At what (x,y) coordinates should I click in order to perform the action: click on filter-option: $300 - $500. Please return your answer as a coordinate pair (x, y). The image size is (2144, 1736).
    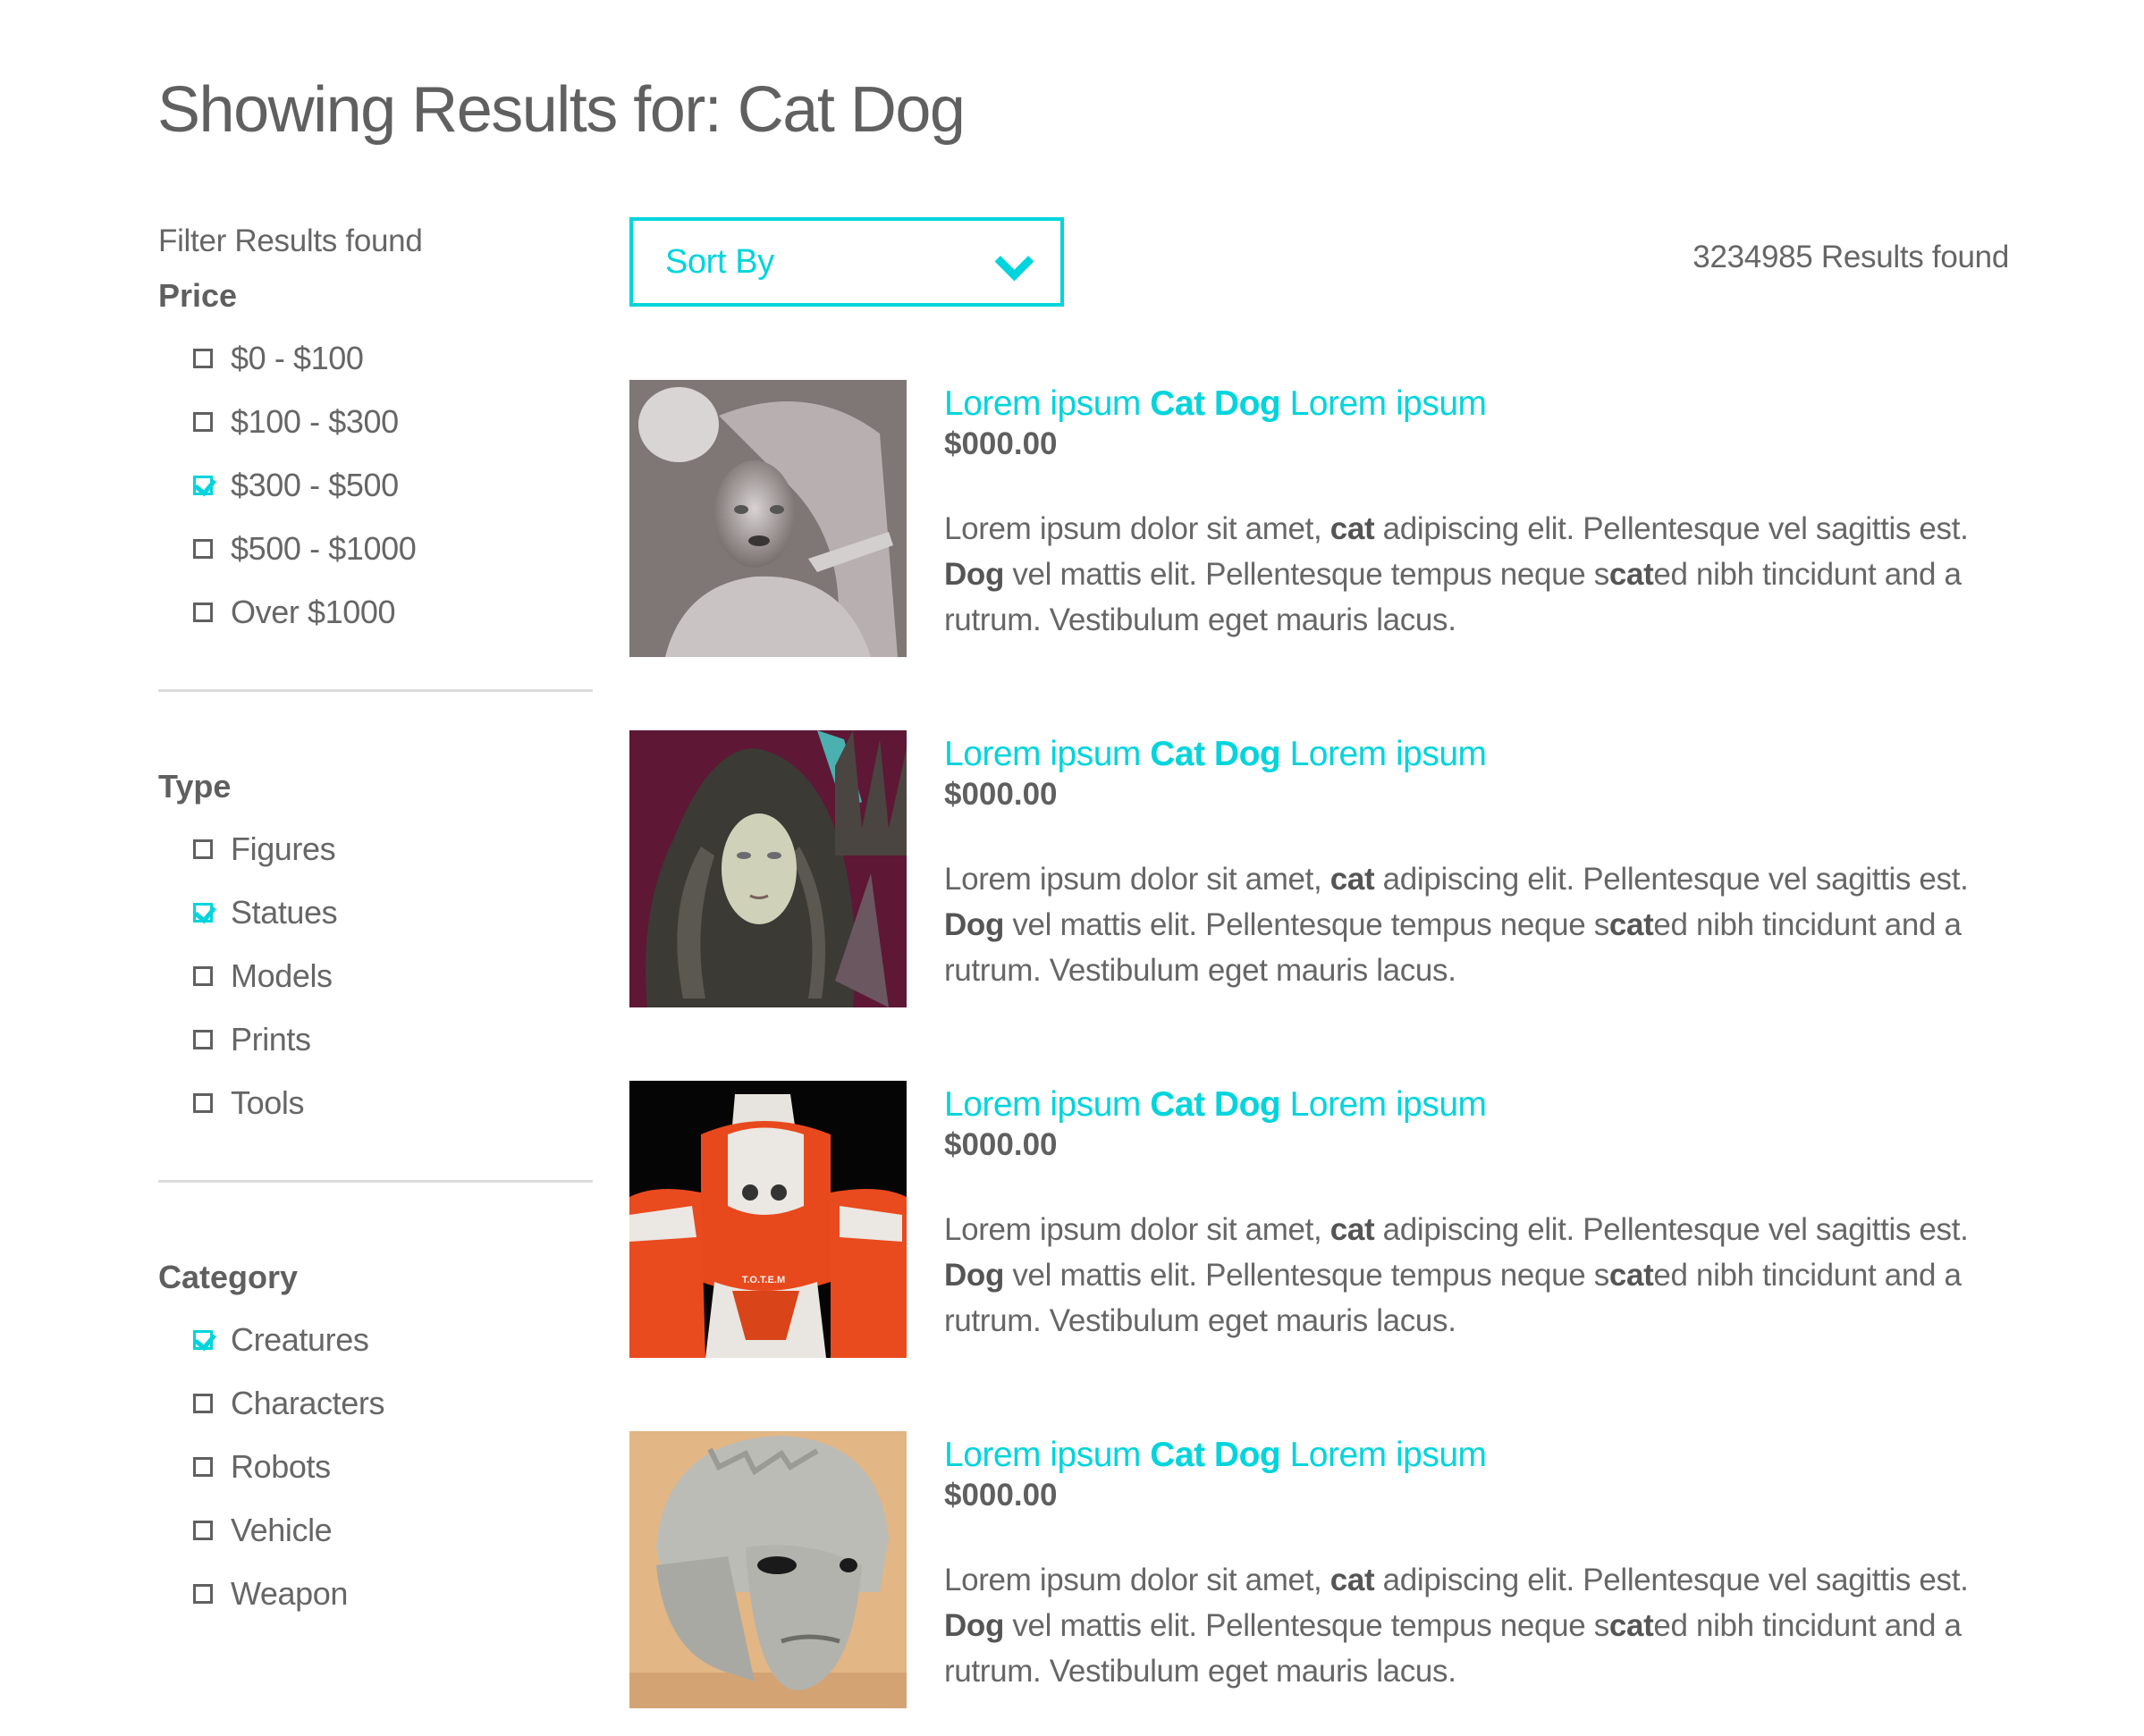
    Looking at the image, I should click on (375, 485).